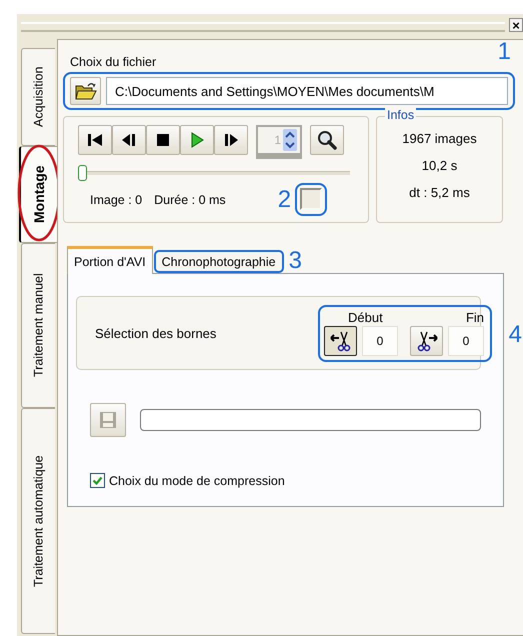 The width and height of the screenshot is (523, 636). I want to click on step-forward-icon, so click(231, 140).